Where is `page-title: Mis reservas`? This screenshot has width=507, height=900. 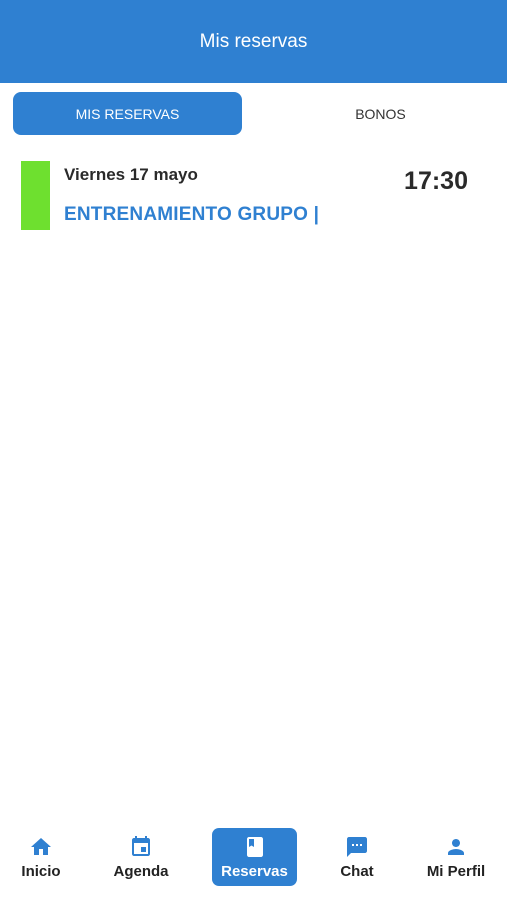 page-title: Mis reservas is located at coordinates (253, 41).